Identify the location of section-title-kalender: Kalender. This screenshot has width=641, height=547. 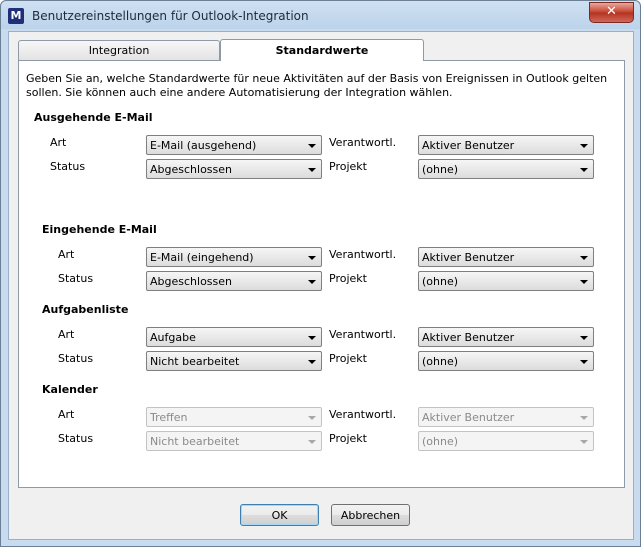
(70, 389).